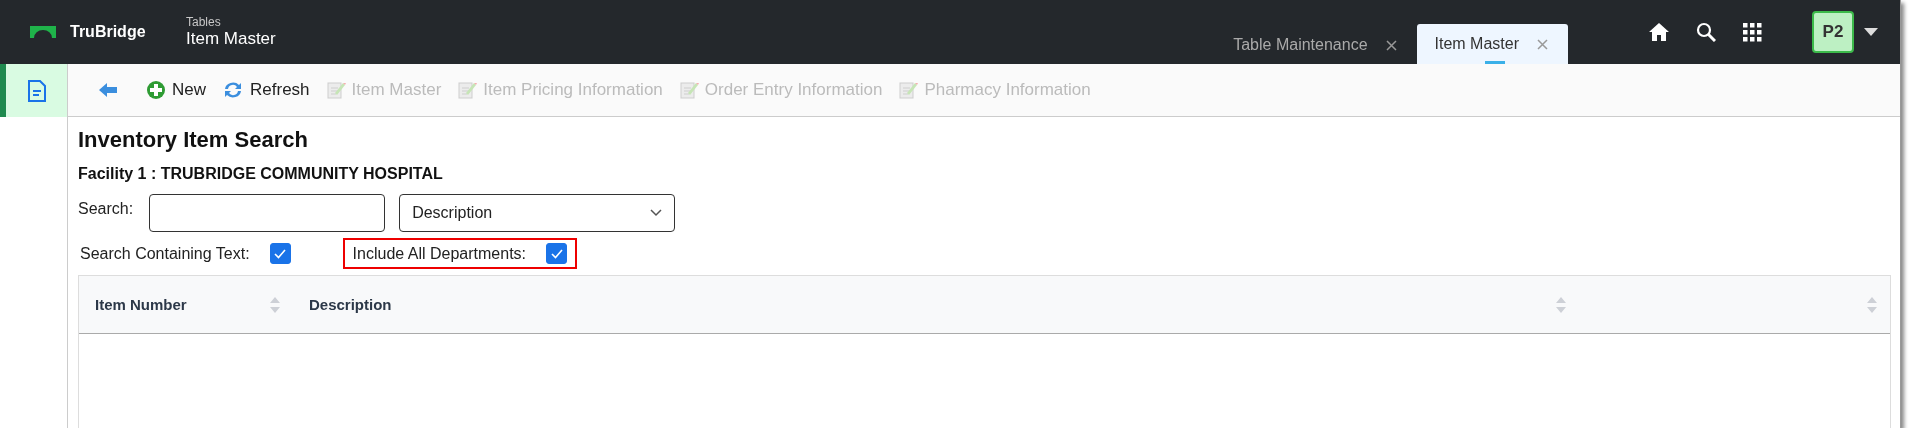  What do you see at coordinates (1833, 32) in the screenshot?
I see `user-avatar: P2` at bounding box center [1833, 32].